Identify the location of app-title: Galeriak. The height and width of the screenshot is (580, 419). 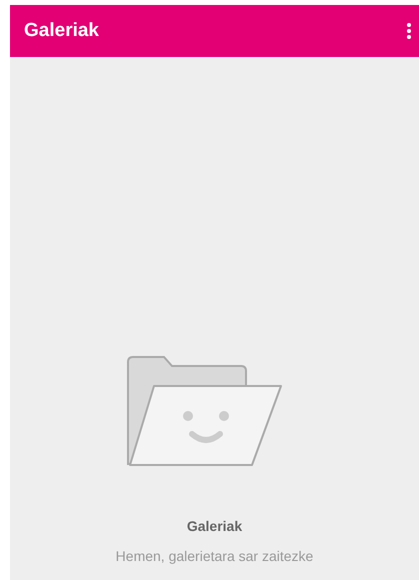
(61, 31).